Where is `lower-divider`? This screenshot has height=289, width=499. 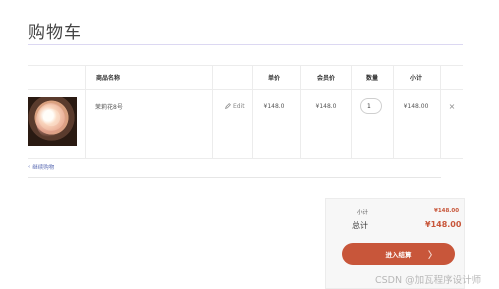 lower-divider is located at coordinates (234, 177).